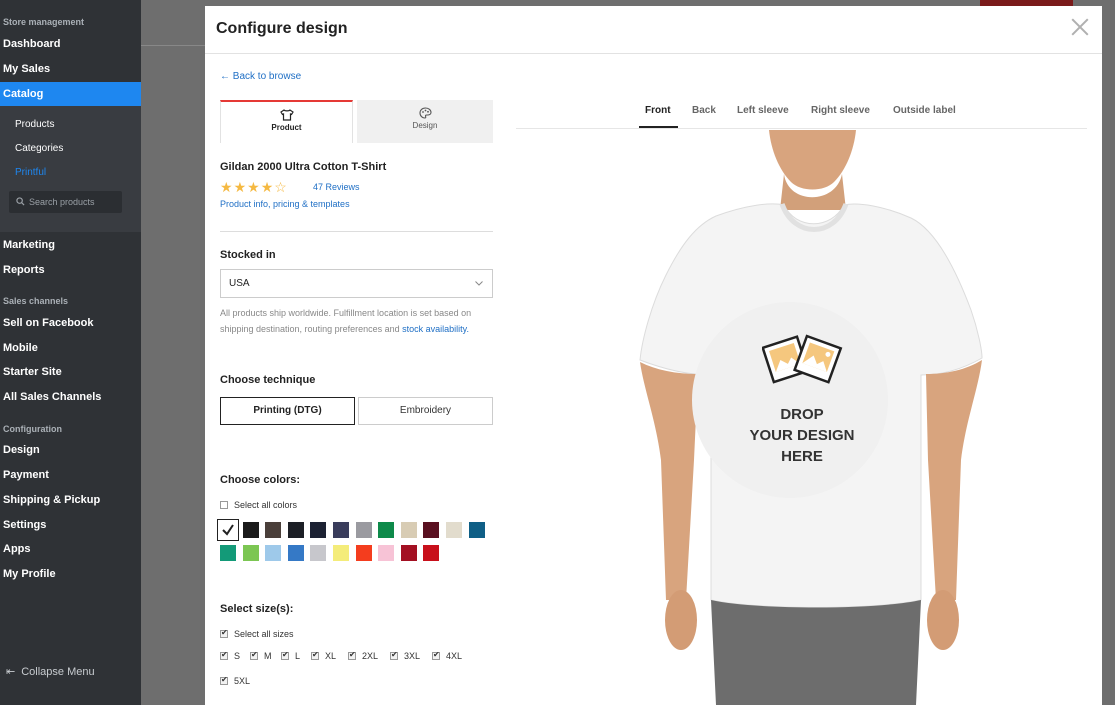  I want to click on tab-back: Back, so click(704, 110).